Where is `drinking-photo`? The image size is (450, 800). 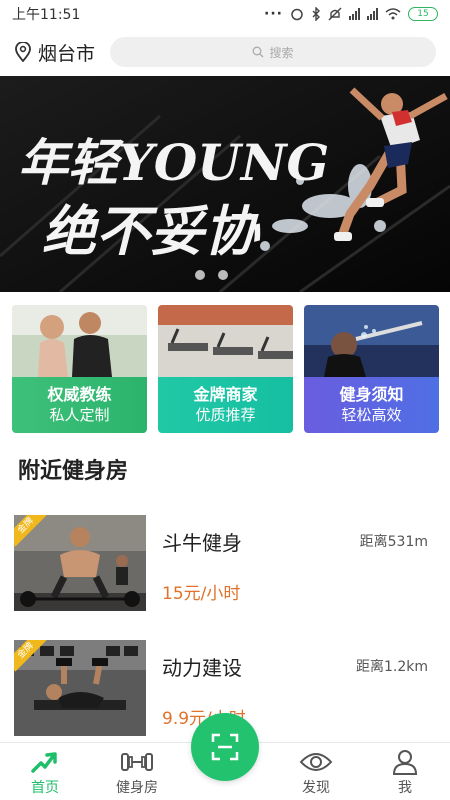
drinking-photo is located at coordinates (371, 341).